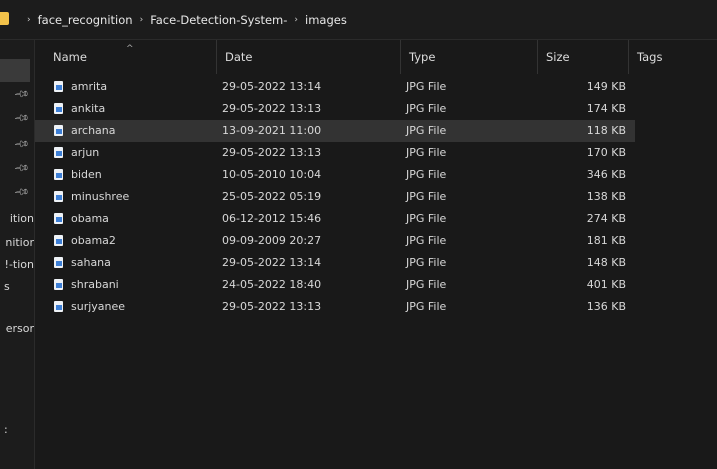 Image resolution: width=717 pixels, height=469 pixels. I want to click on column-name-label: Name, so click(70, 57).